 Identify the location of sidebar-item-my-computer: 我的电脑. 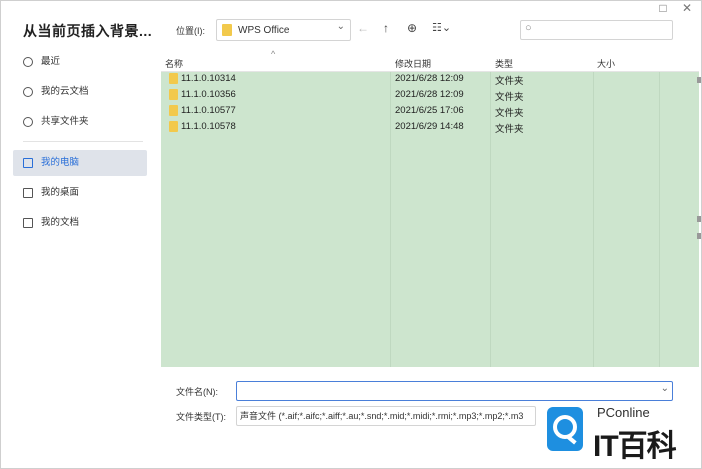
(80, 163).